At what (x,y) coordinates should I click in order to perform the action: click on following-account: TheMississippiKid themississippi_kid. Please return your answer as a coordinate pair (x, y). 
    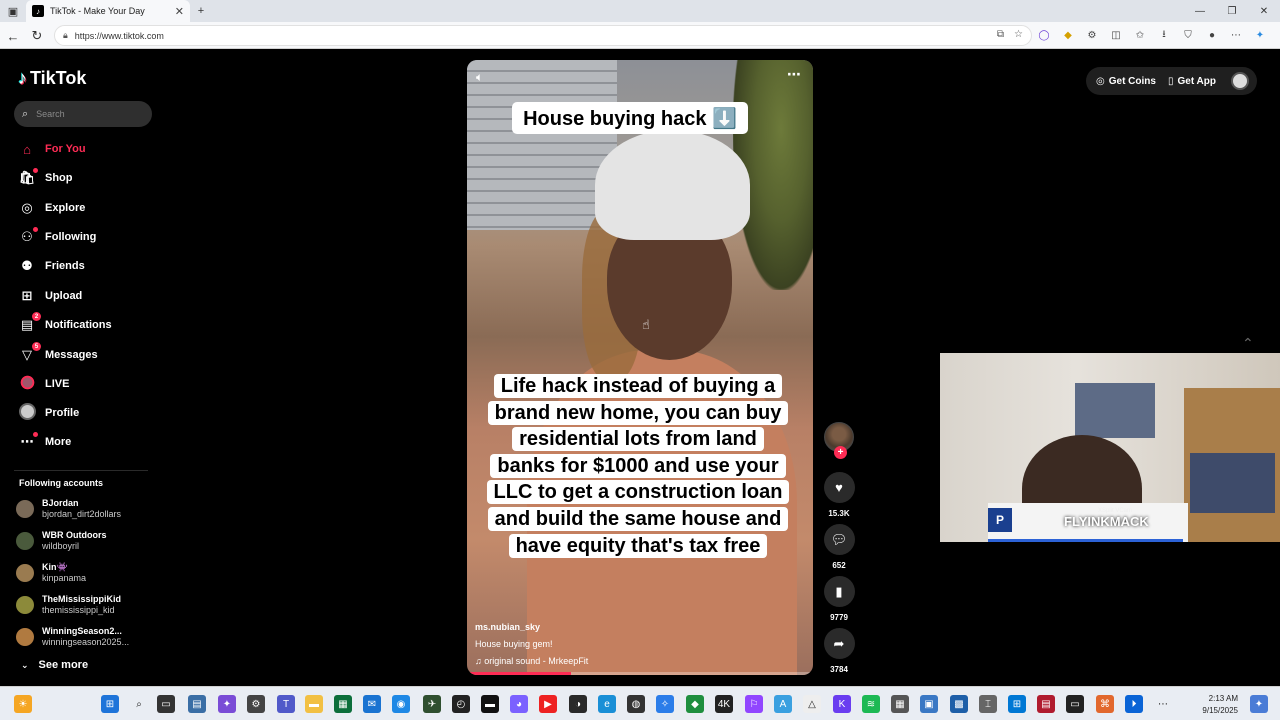
    Looking at the image, I should click on (68, 605).